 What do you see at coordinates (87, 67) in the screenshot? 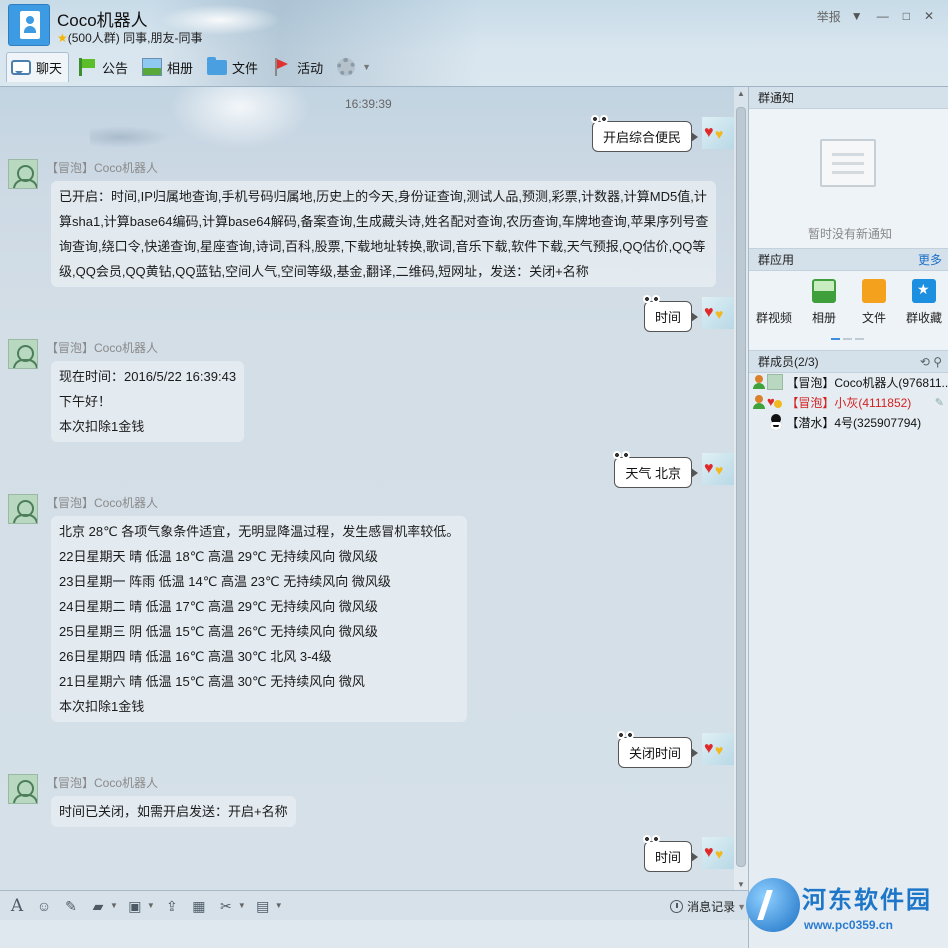
I see `announcement-icon` at bounding box center [87, 67].